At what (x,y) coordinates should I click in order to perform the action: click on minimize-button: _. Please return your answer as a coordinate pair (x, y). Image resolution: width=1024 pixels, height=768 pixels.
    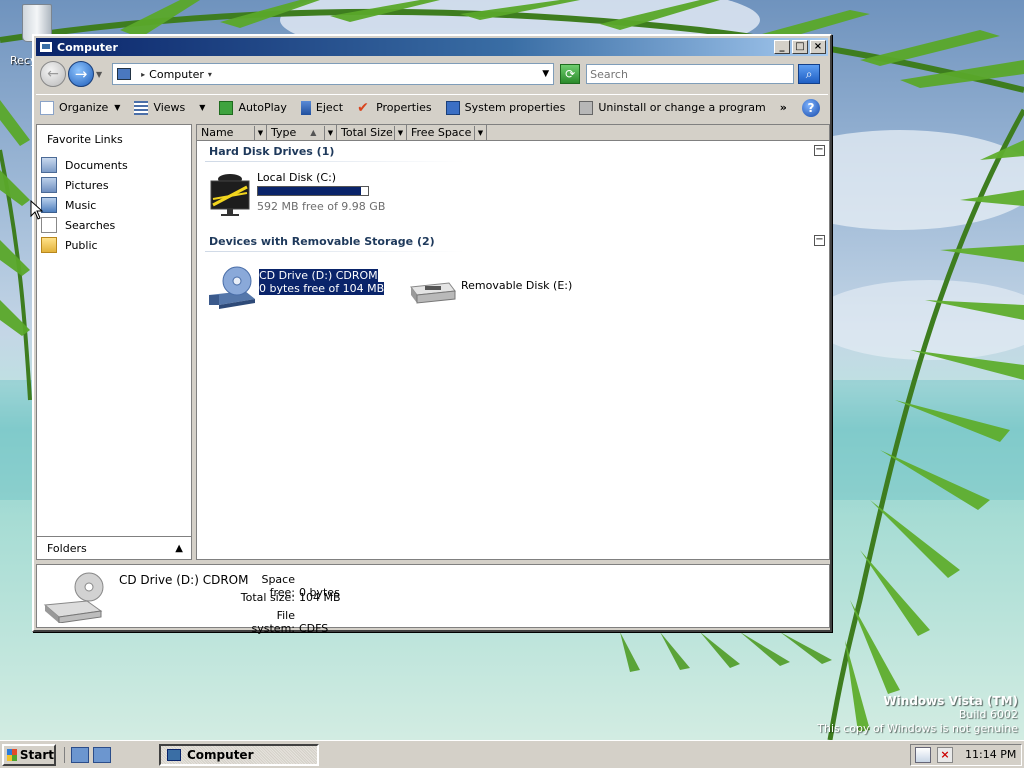
    Looking at the image, I should click on (782, 47).